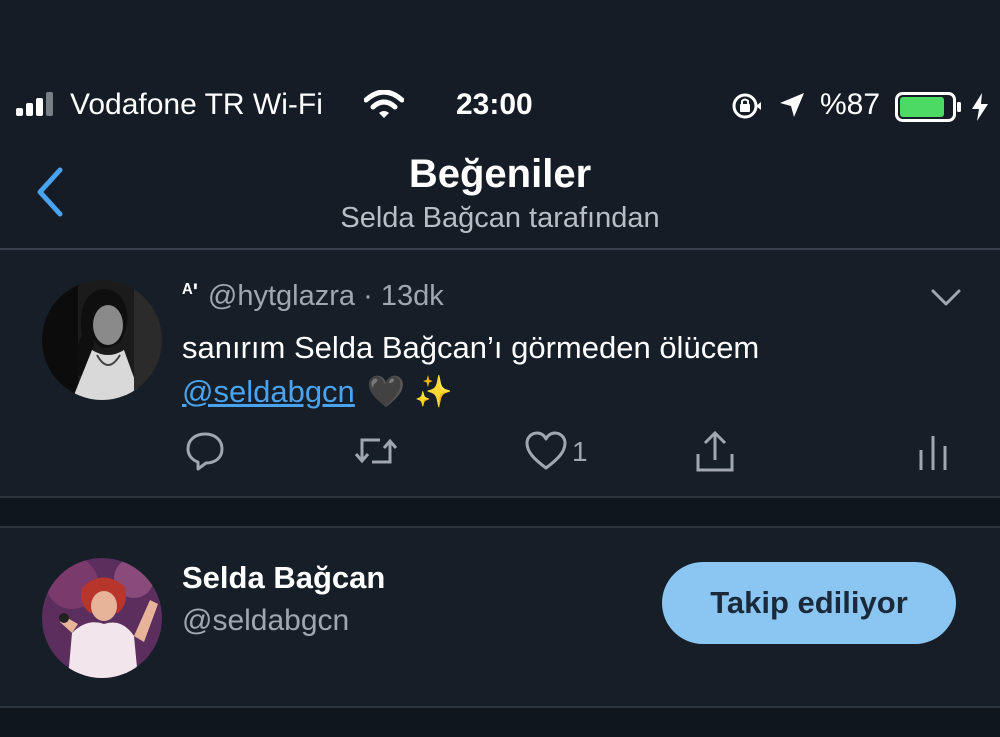 Image resolution: width=1000 pixels, height=737 pixels. Describe the element at coordinates (746, 106) in the screenshot. I see `rotation-lock-icon` at that location.